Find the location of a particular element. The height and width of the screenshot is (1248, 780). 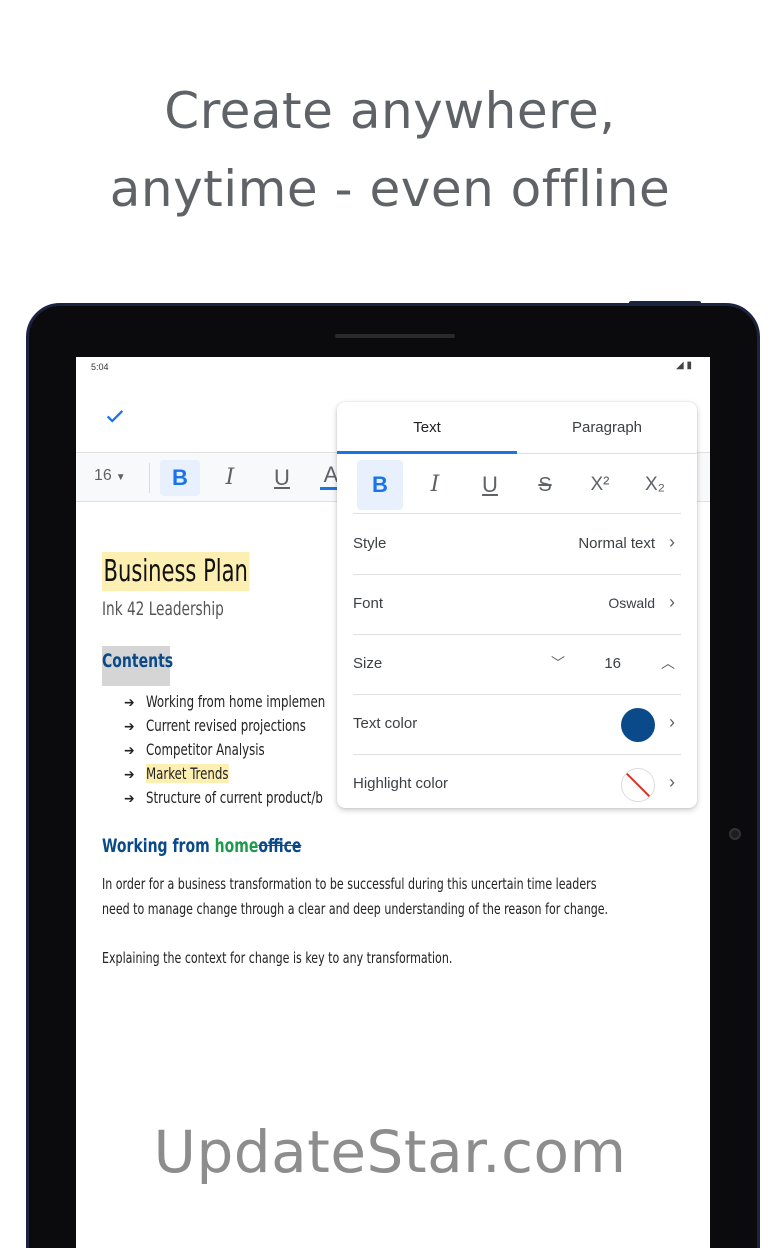

status-time: 5:04 is located at coordinates (100, 367).